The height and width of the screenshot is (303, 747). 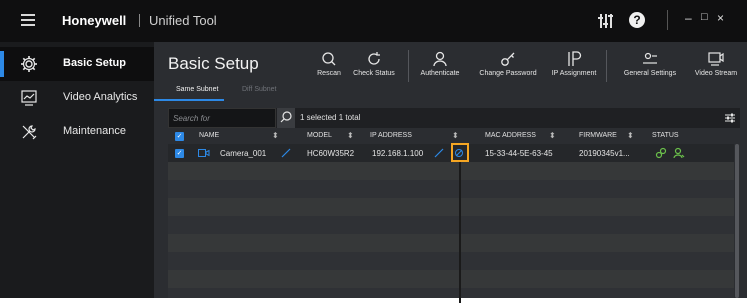 I want to click on video-stream-label: Video Stream, so click(x=716, y=73).